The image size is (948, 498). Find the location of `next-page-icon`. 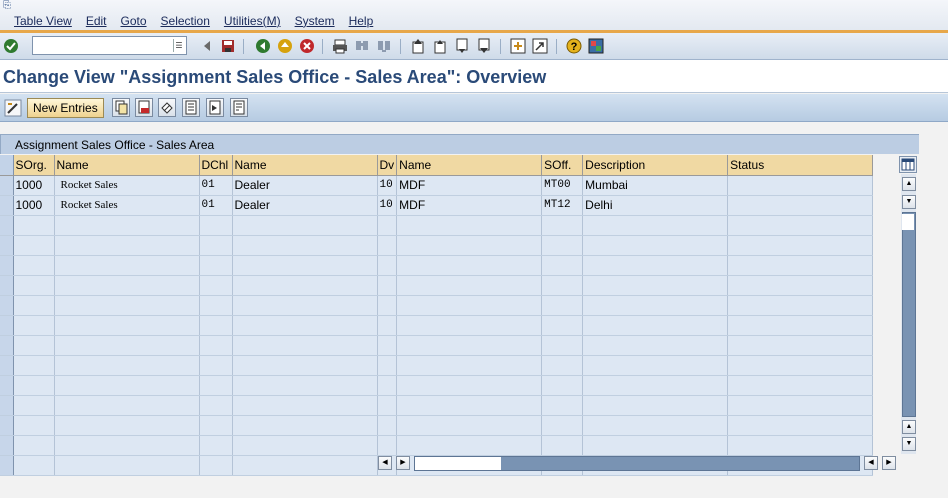

next-page-icon is located at coordinates (462, 46).